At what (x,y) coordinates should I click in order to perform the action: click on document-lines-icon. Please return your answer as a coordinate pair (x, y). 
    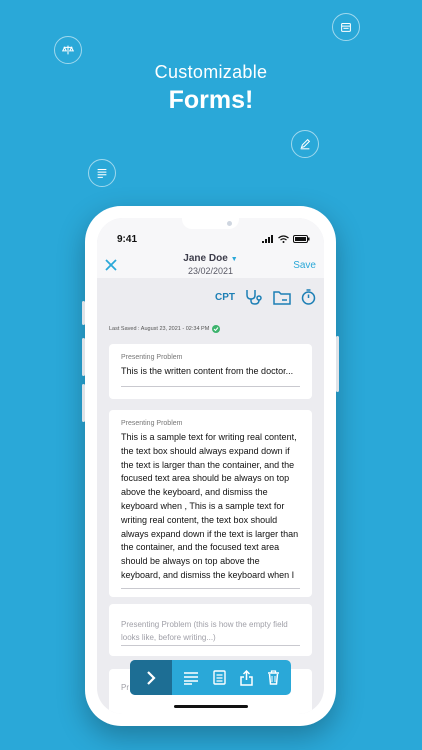
    Looking at the image, I should click on (102, 173).